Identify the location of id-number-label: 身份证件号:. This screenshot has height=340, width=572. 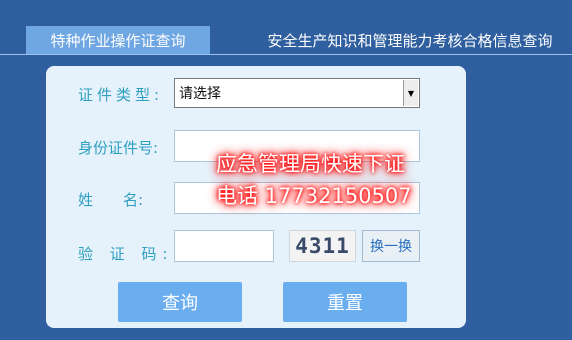
(118, 148).